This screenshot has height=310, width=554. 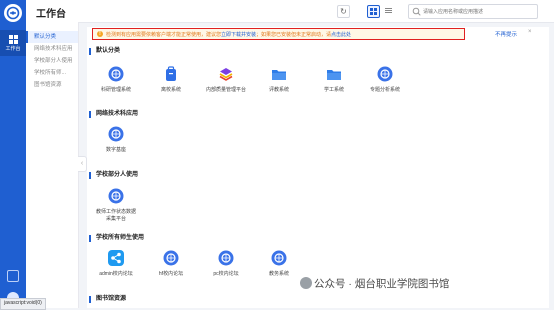 I want to click on no-remind-link: 不再提示, so click(x=506, y=34).